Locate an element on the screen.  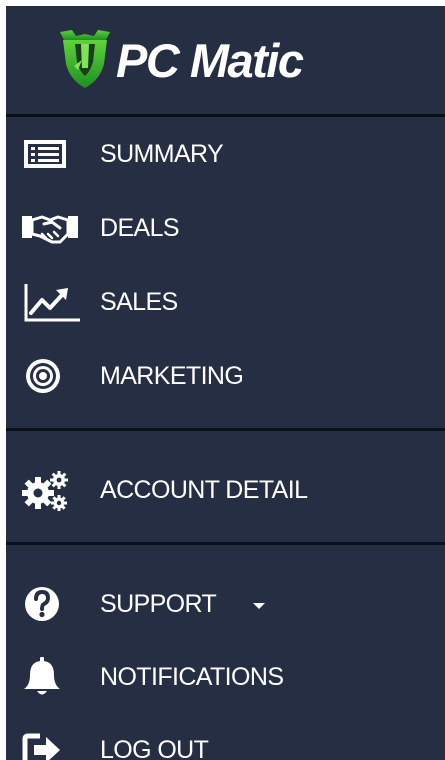
nav-item-marketing: MARKETING is located at coordinates (225, 376).